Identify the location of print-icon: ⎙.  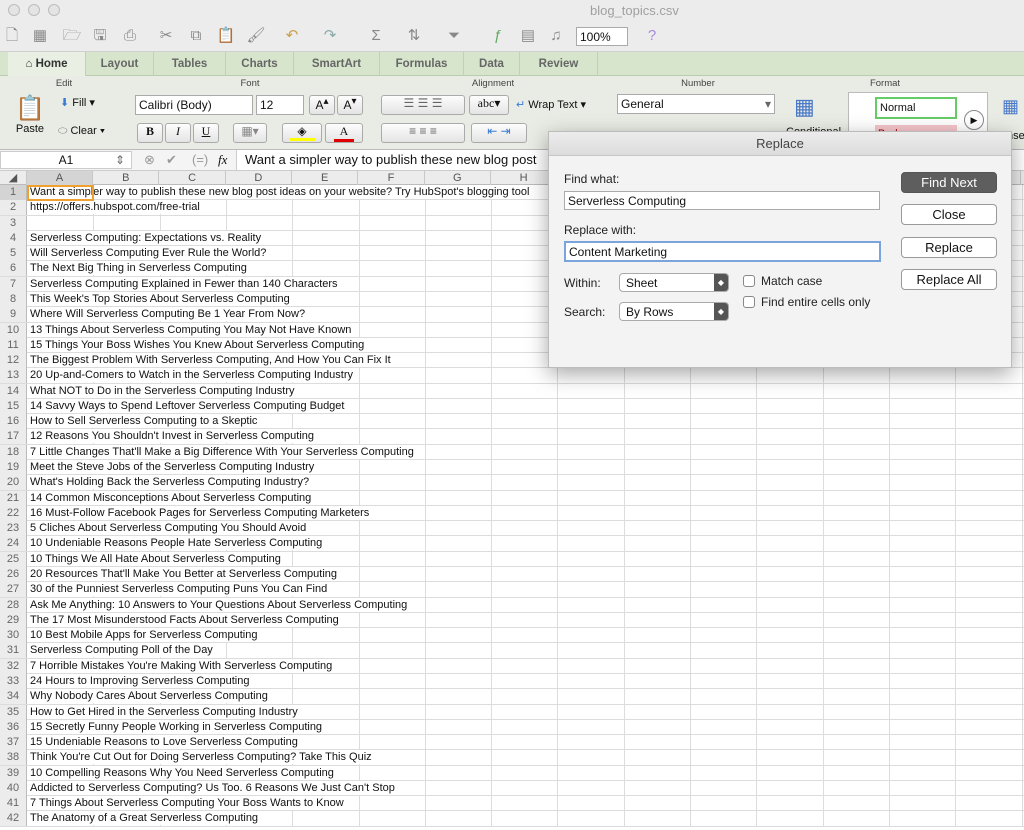
(130, 36).